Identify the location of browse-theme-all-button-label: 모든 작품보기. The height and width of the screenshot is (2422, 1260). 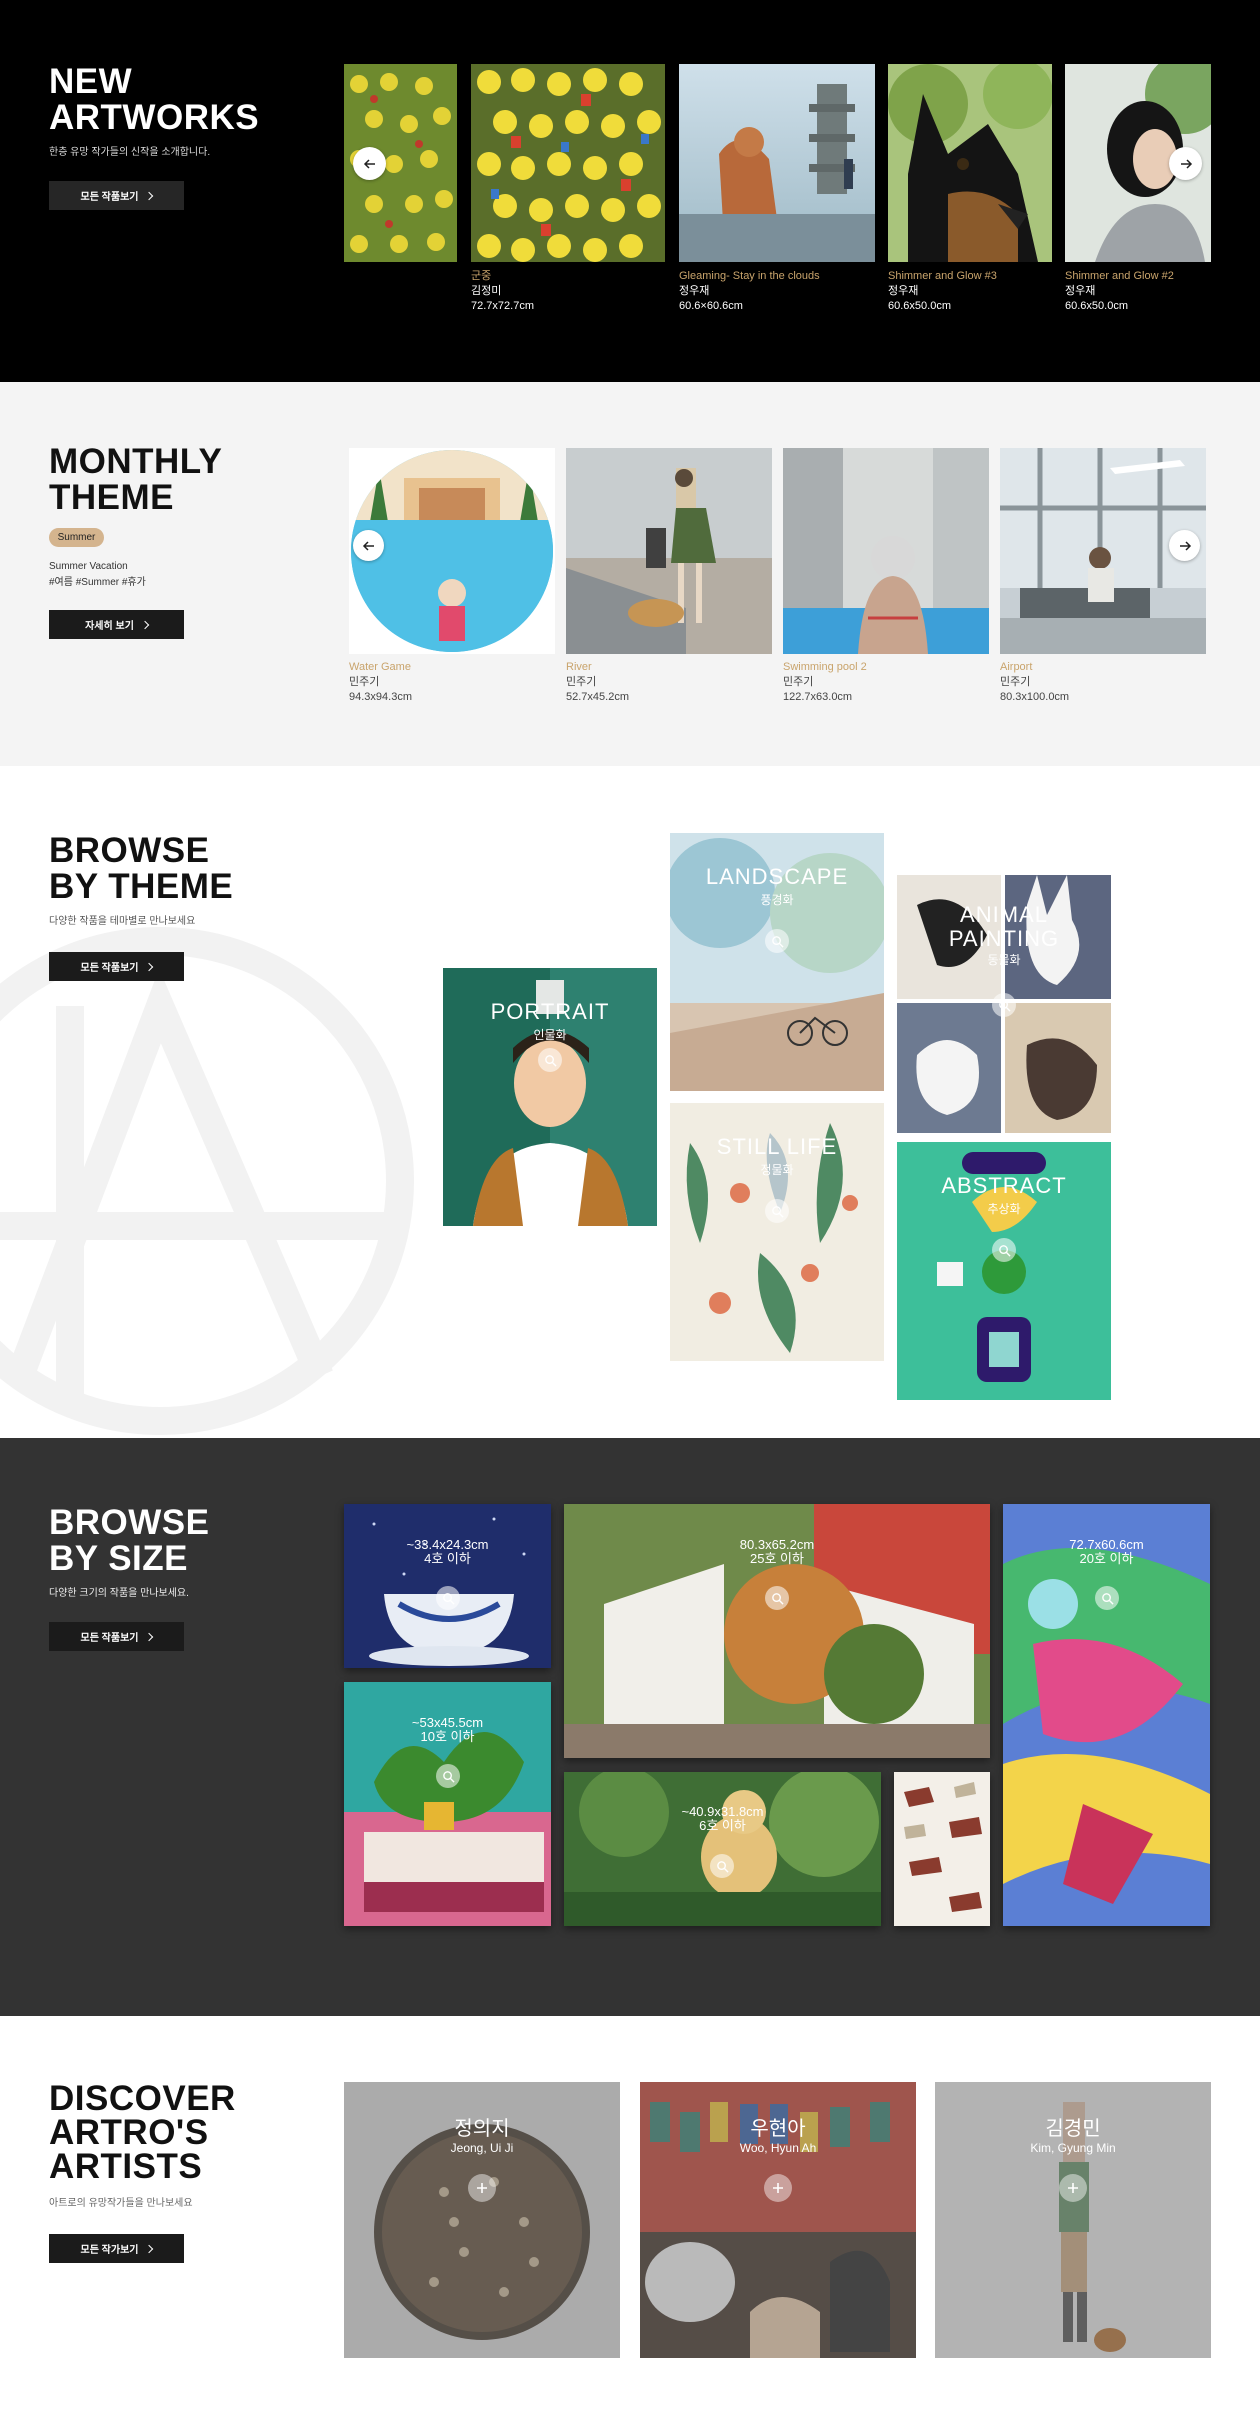
(109, 968).